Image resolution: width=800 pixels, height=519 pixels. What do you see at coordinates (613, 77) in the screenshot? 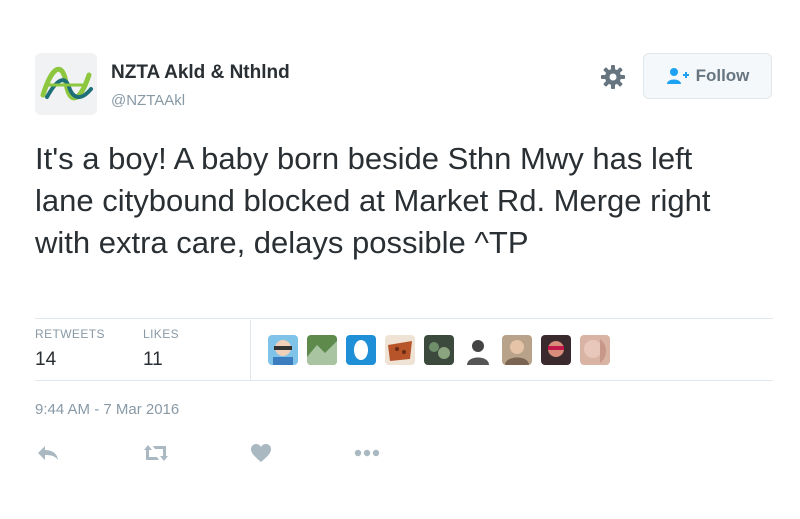
I see `gear-icon` at bounding box center [613, 77].